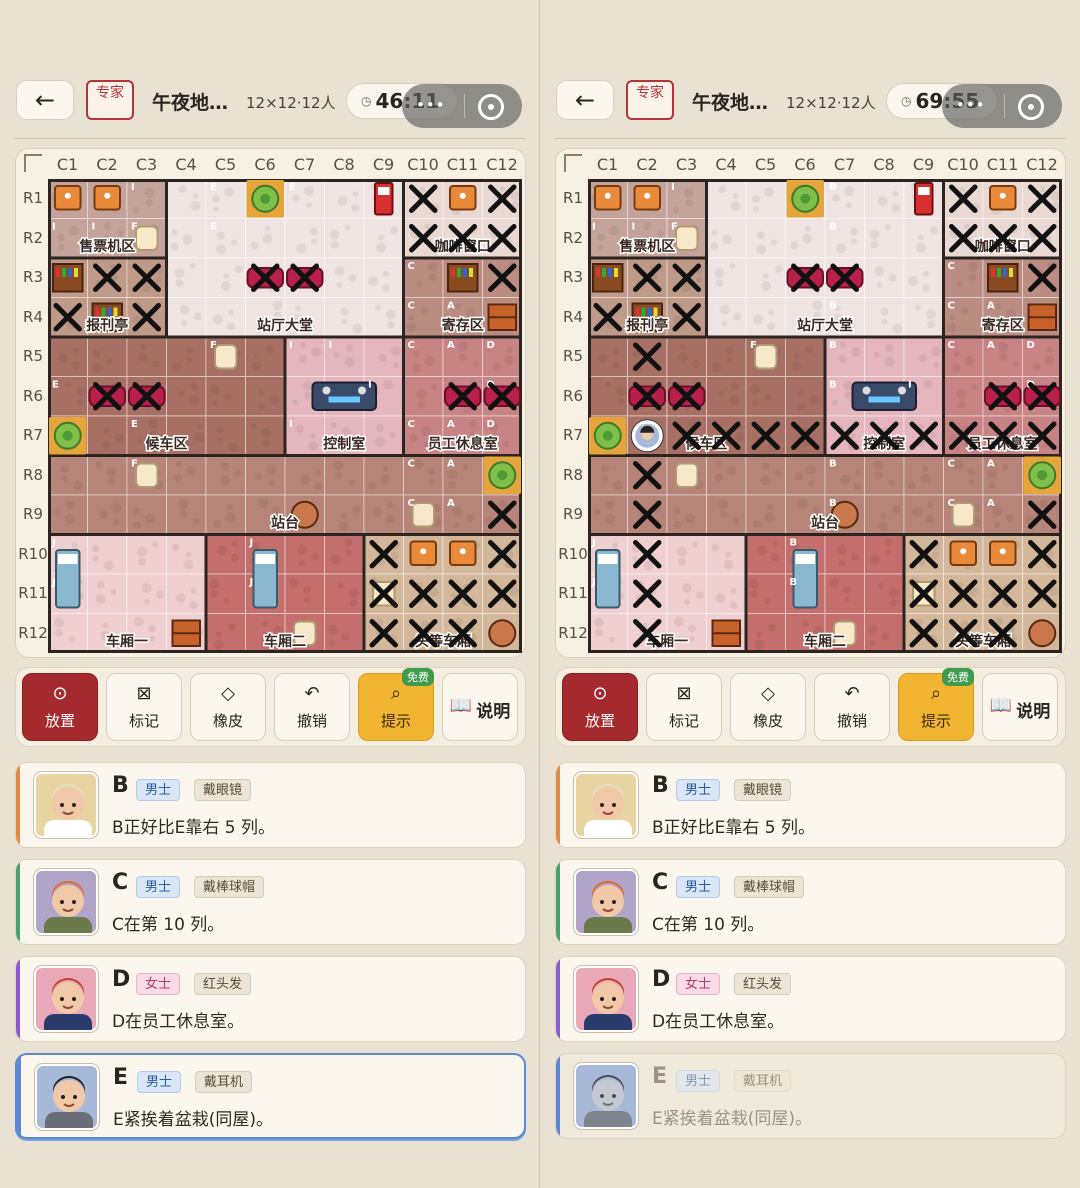 This screenshot has height=1188, width=1080. Describe the element at coordinates (647, 436) in the screenshot. I see `placed-suspect-avatar` at that location.